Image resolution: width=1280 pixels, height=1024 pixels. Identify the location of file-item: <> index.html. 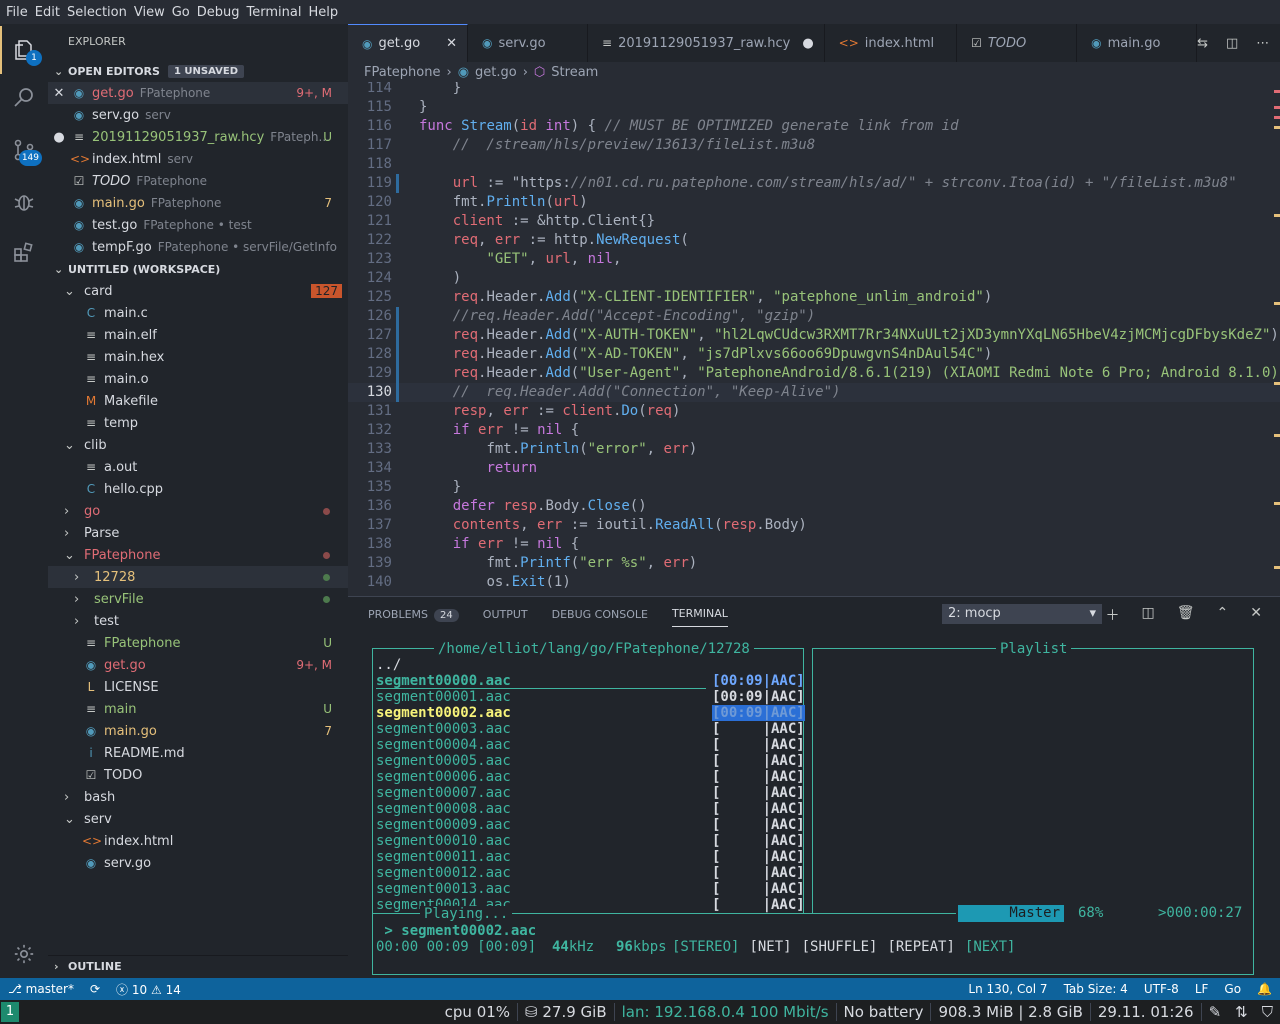
(198, 841).